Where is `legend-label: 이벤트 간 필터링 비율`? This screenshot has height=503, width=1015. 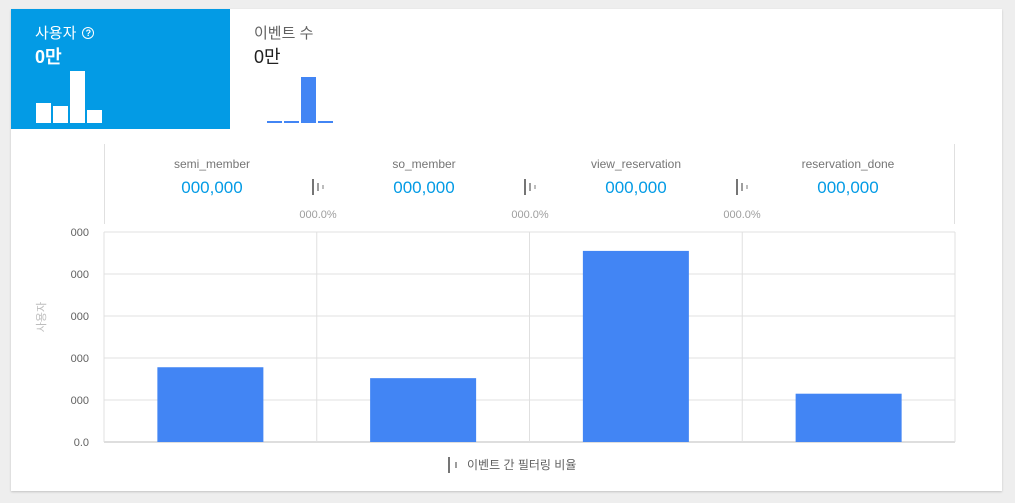
legend-label: 이벤트 간 필터링 비율 is located at coordinates (522, 465).